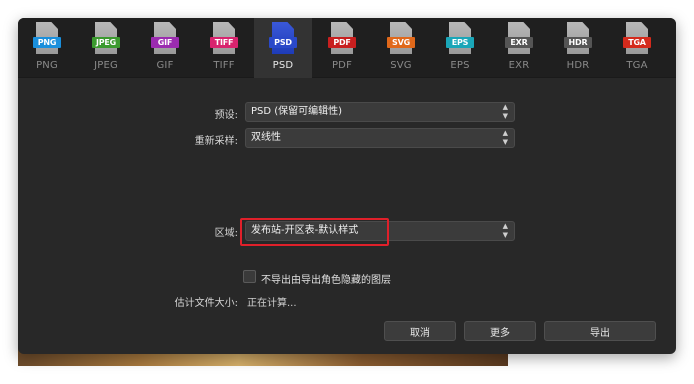 The image size is (694, 384). I want to click on format-tab-psd: PSD PSD, so click(283, 48).